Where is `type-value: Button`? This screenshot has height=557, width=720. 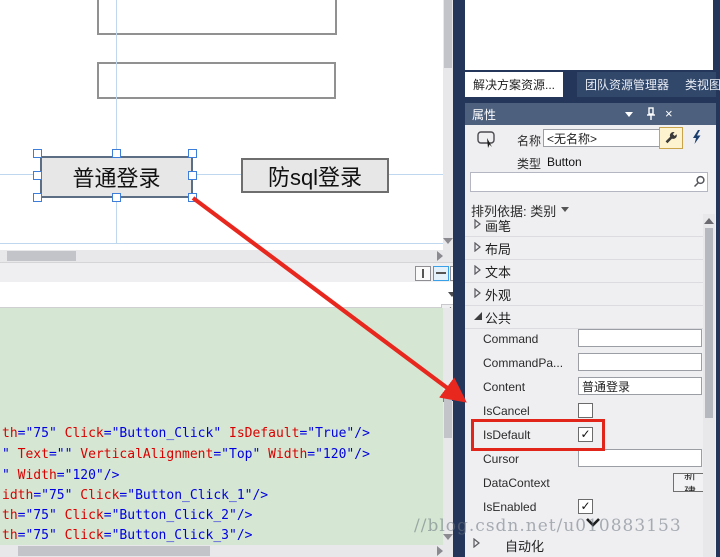
type-value: Button is located at coordinates (564, 162).